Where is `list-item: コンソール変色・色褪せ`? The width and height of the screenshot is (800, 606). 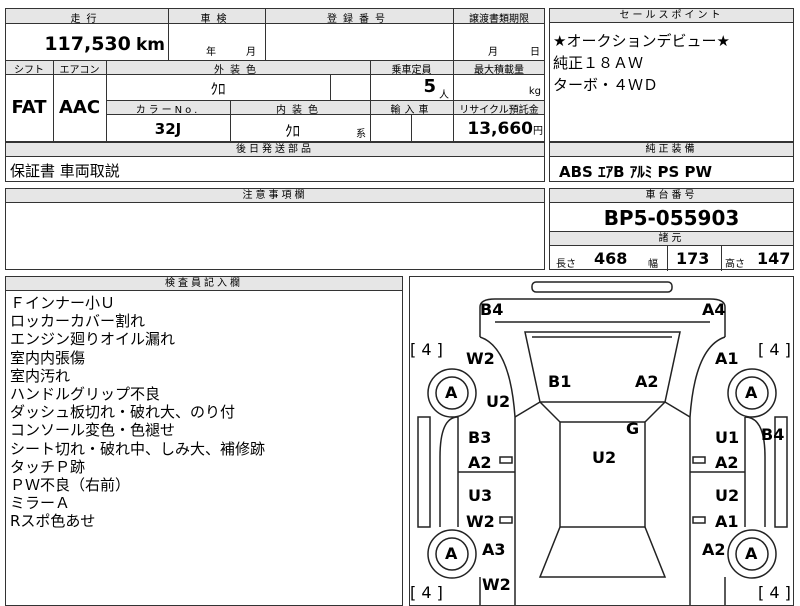 list-item: コンソール変色・色褪せ is located at coordinates (93, 430).